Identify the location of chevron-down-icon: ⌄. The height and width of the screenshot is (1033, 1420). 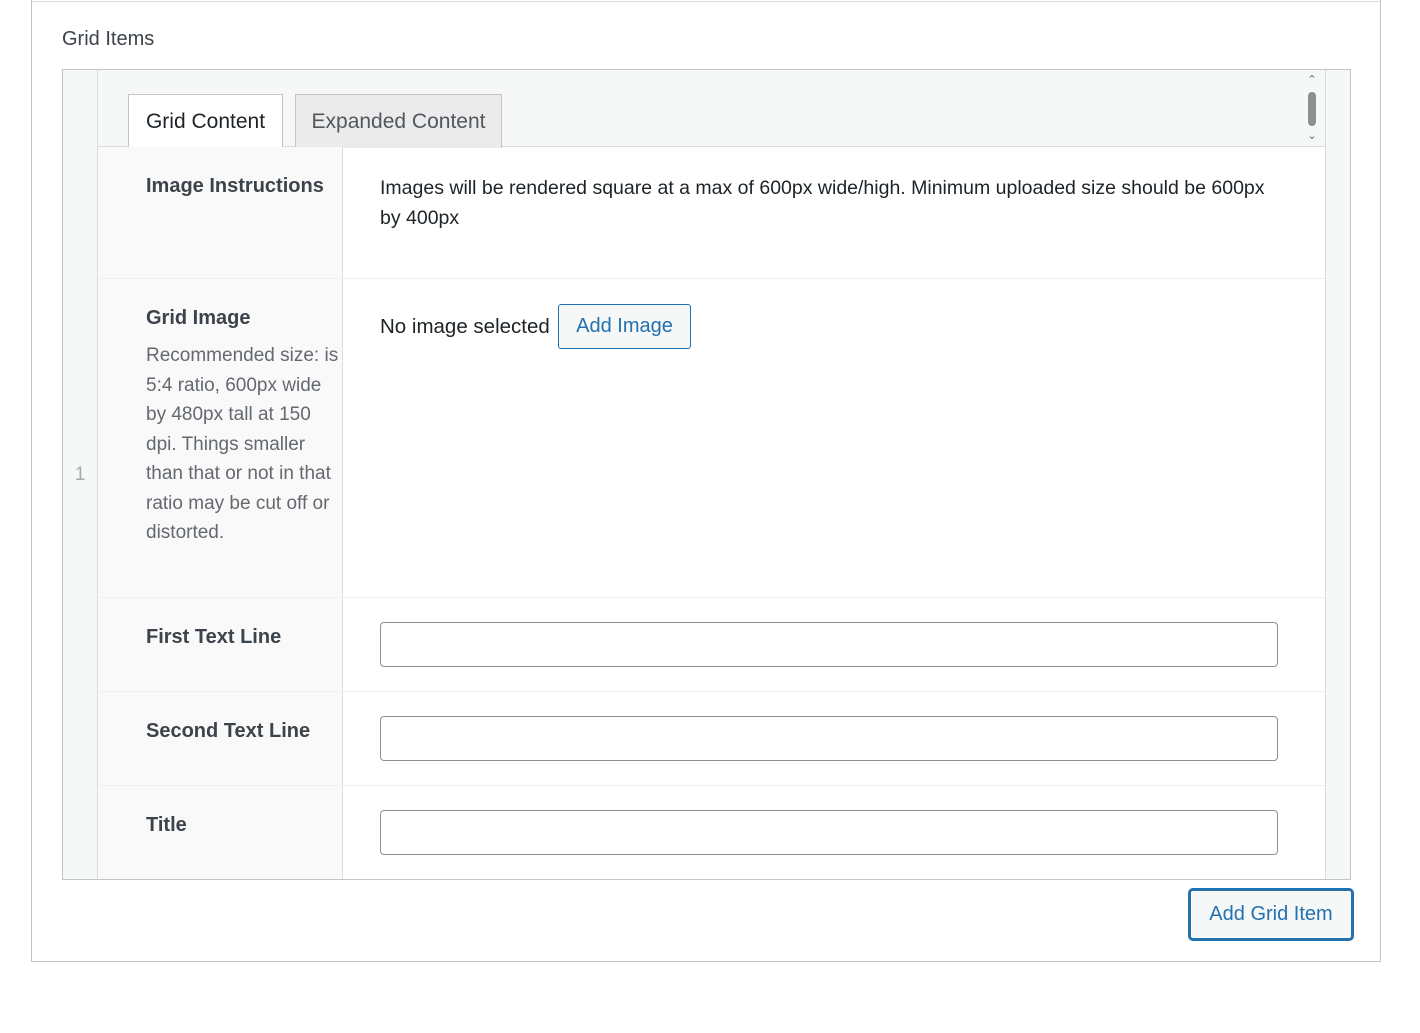
(1312, 136).